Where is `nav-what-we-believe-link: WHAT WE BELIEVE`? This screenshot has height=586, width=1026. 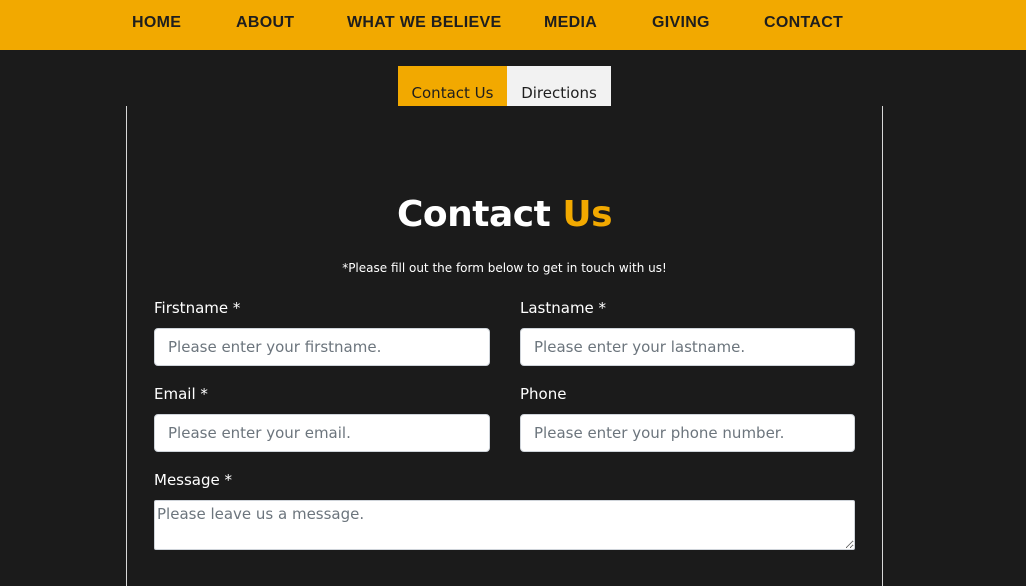
nav-what-we-believe-link: WHAT WE BELIEVE is located at coordinates (424, 22).